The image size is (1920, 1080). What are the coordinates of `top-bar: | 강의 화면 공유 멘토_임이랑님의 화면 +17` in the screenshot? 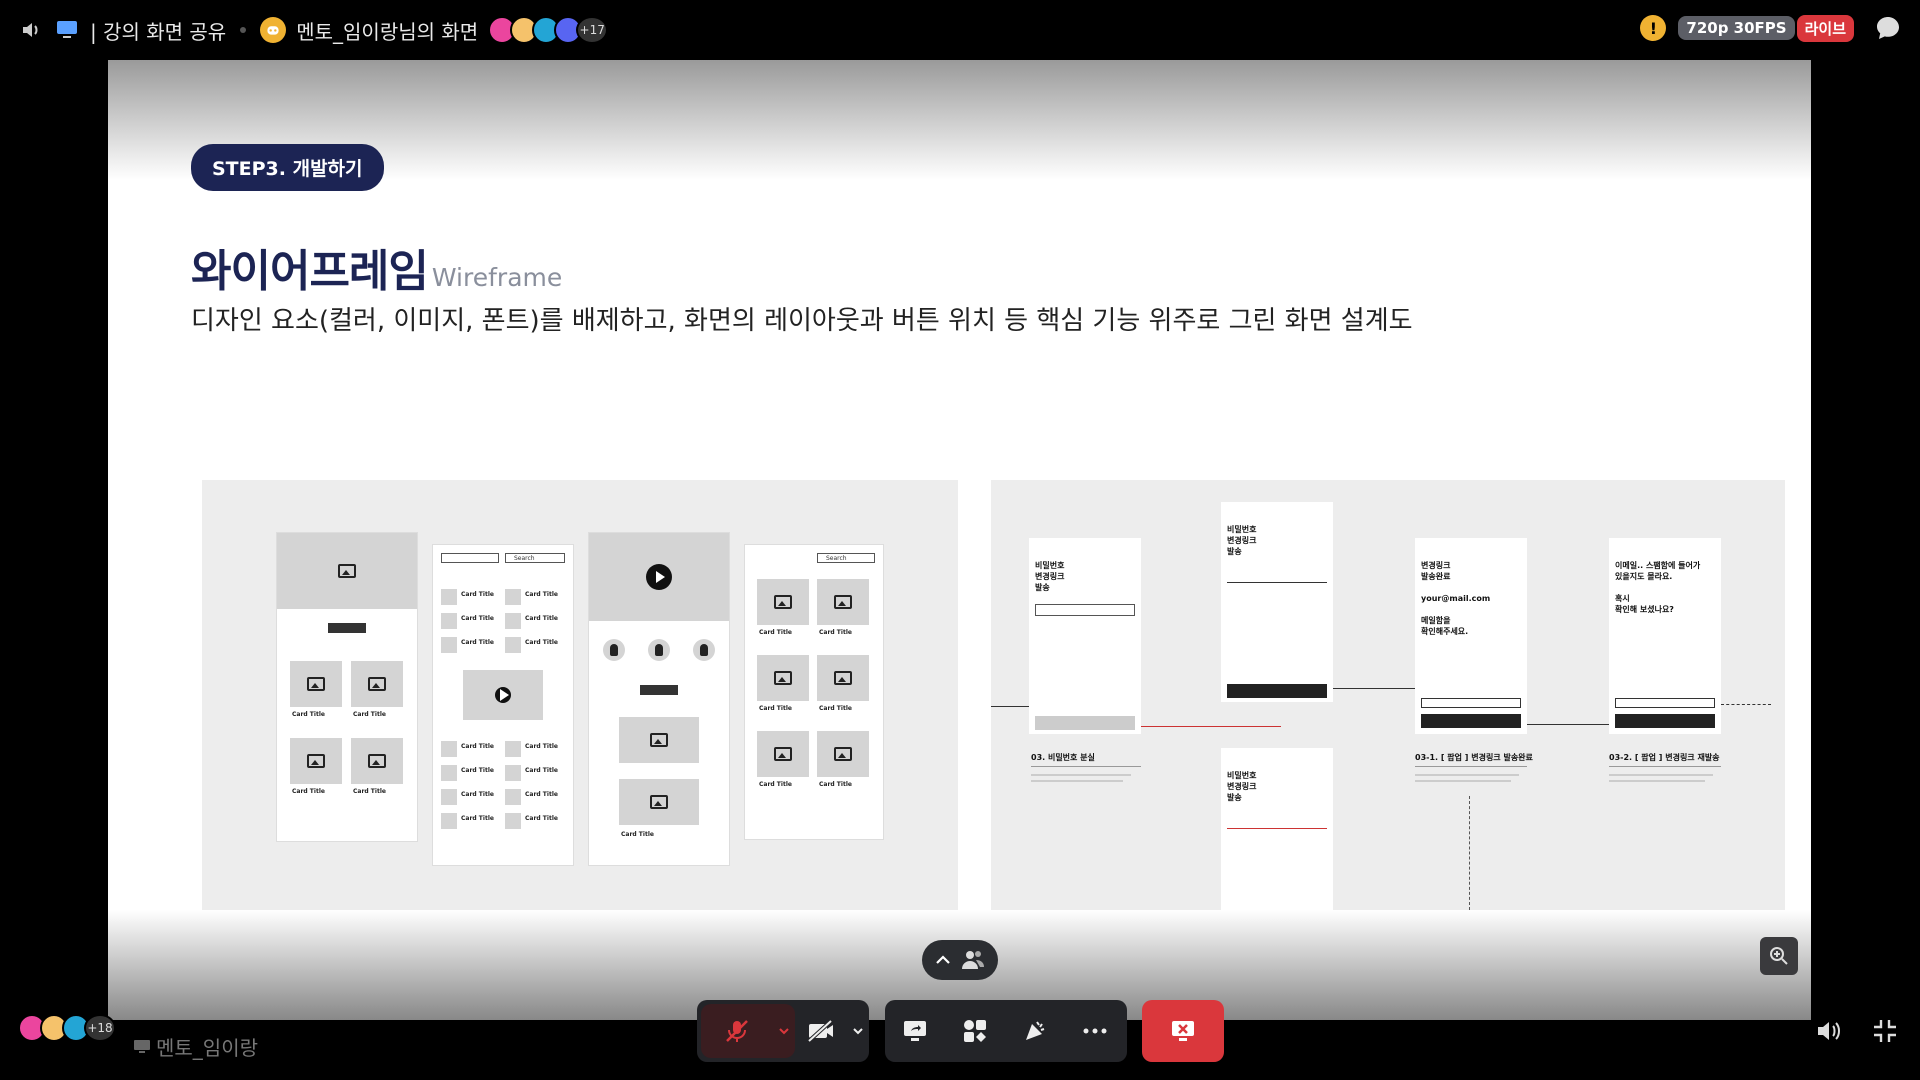 It's located at (960, 30).